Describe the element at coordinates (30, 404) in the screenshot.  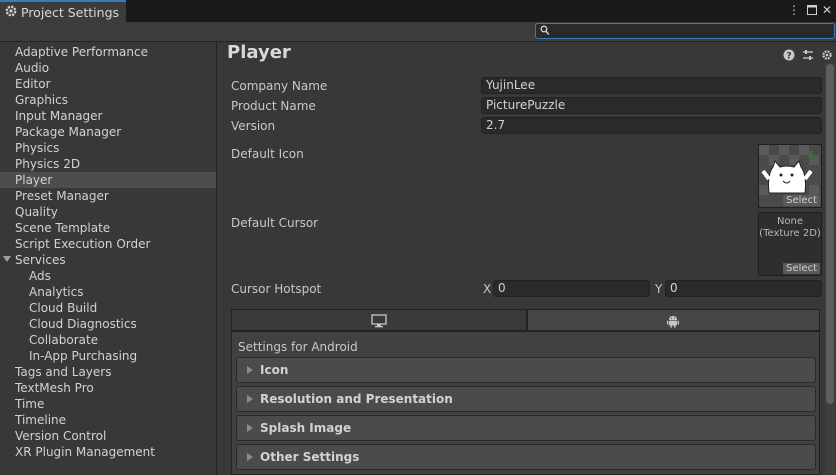
I see `sidebar-item-label: Time` at that location.